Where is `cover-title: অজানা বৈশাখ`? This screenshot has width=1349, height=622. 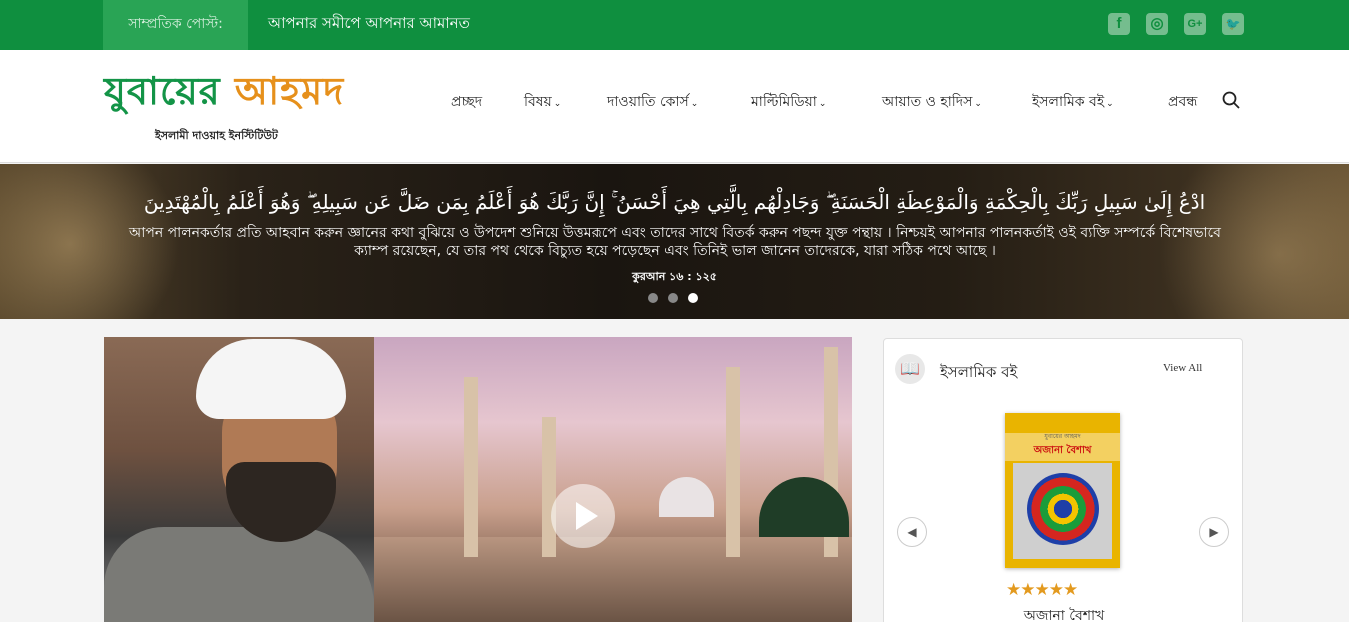
cover-title: অজানা বৈশাখ is located at coordinates (1062, 450).